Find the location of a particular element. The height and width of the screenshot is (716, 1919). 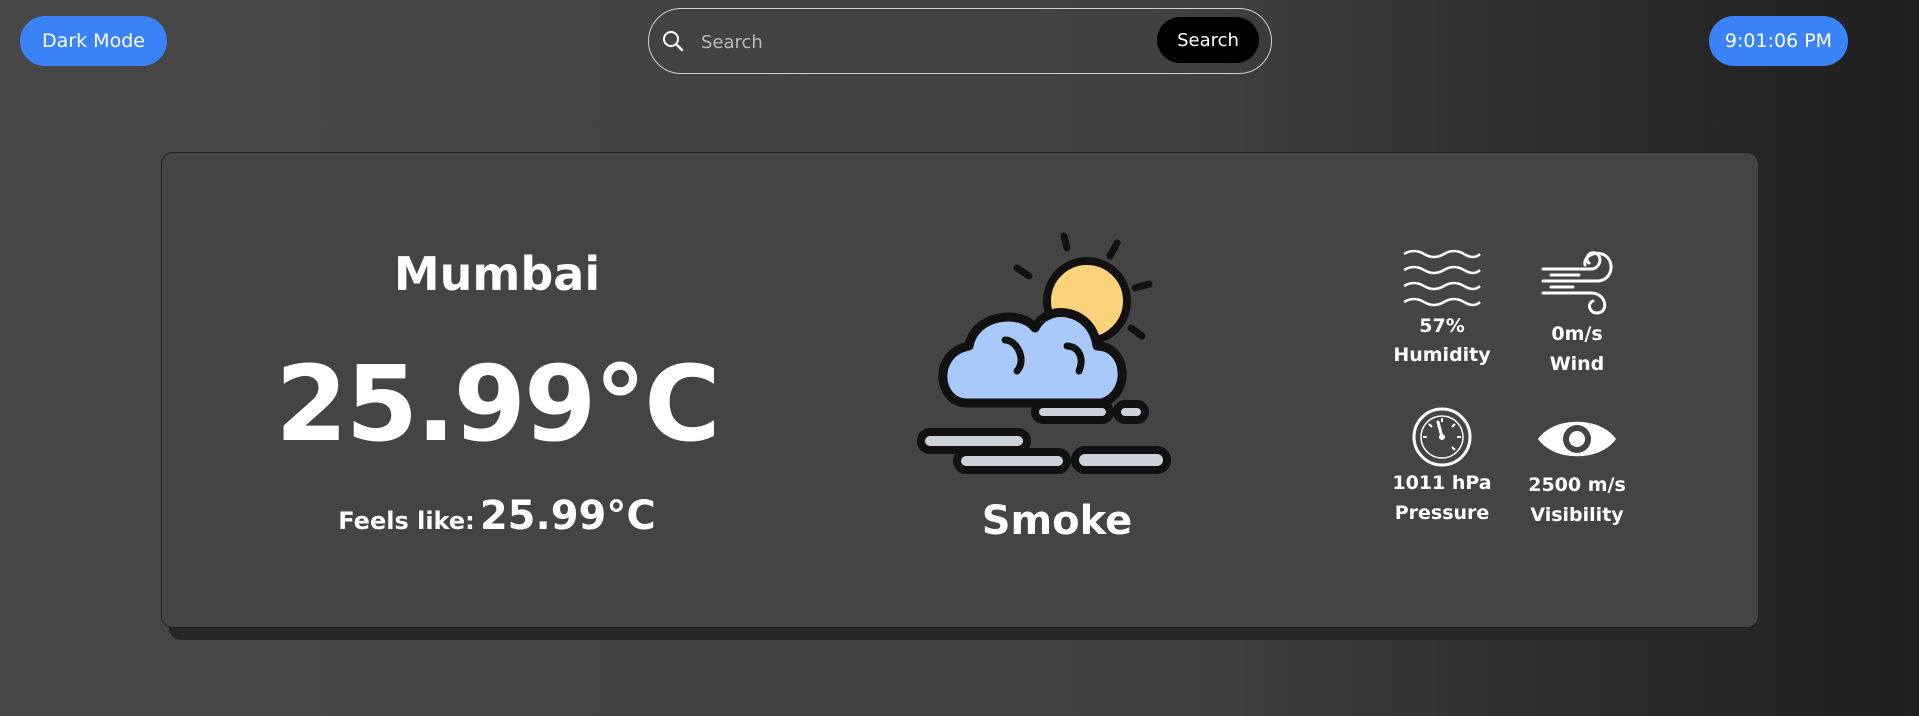

pressure-stat: 1011 hPa Pressure is located at coordinates (1442, 467).